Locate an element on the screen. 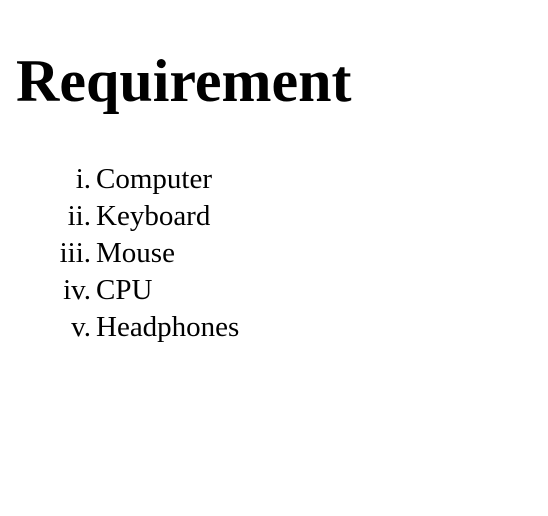 Image resolution: width=548 pixels, height=516 pixels. list-marker: iii. is located at coordinates (75, 253).